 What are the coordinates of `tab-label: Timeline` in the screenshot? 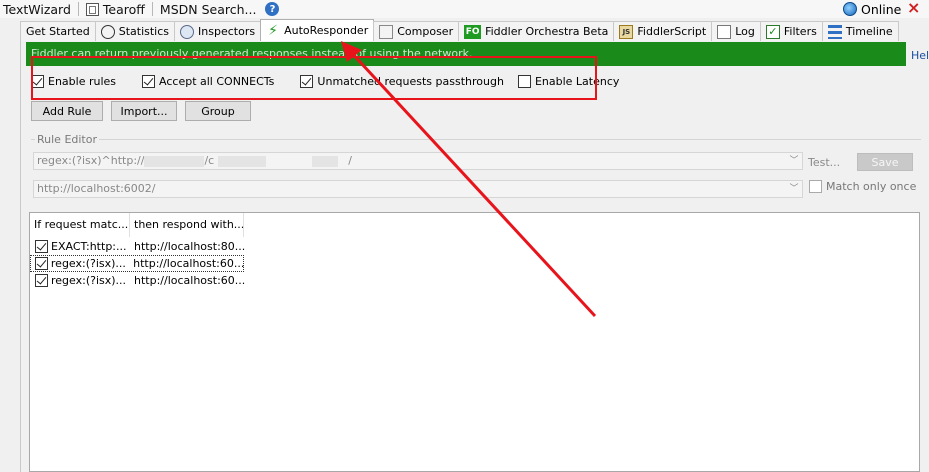 It's located at (869, 31).